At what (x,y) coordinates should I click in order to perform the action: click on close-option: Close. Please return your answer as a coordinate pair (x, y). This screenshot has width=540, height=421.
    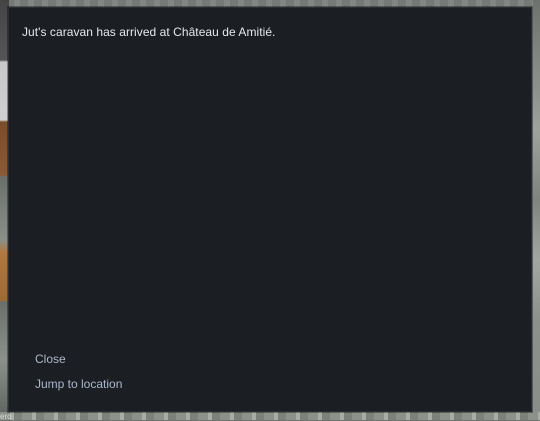
    Looking at the image, I should click on (78, 359).